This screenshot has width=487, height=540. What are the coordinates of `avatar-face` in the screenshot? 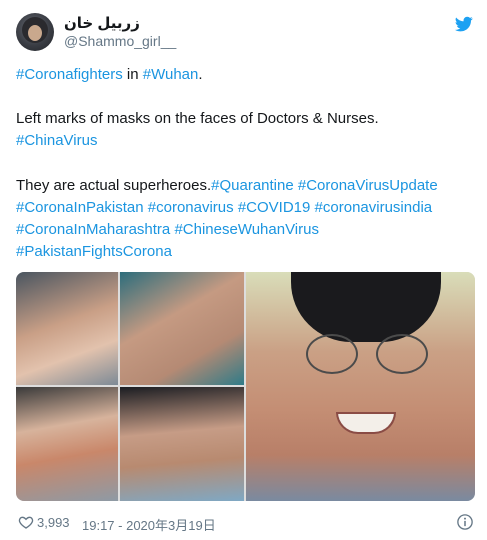 It's located at (35, 33).